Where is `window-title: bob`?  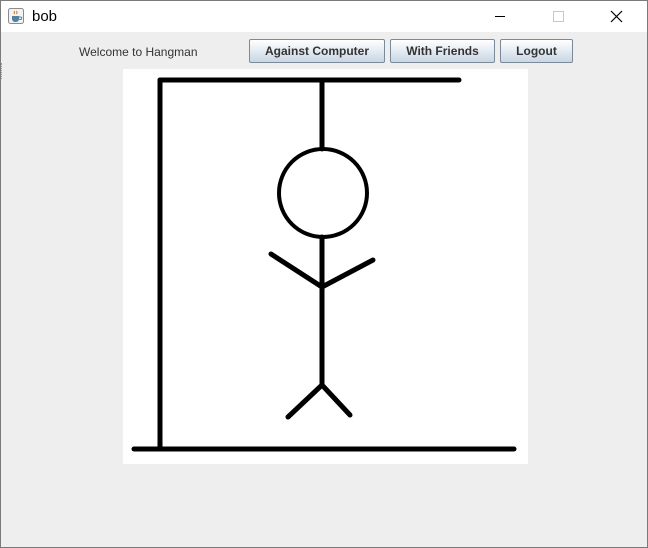 window-title: bob is located at coordinates (45, 16).